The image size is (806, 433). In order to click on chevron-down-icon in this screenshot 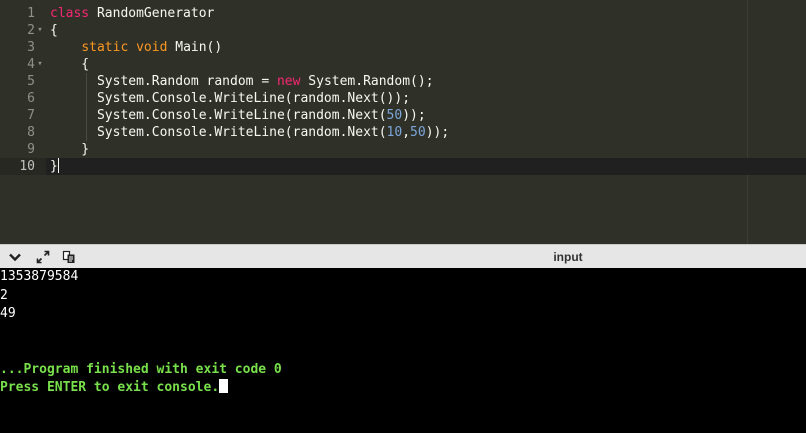, I will do `click(15, 257)`.